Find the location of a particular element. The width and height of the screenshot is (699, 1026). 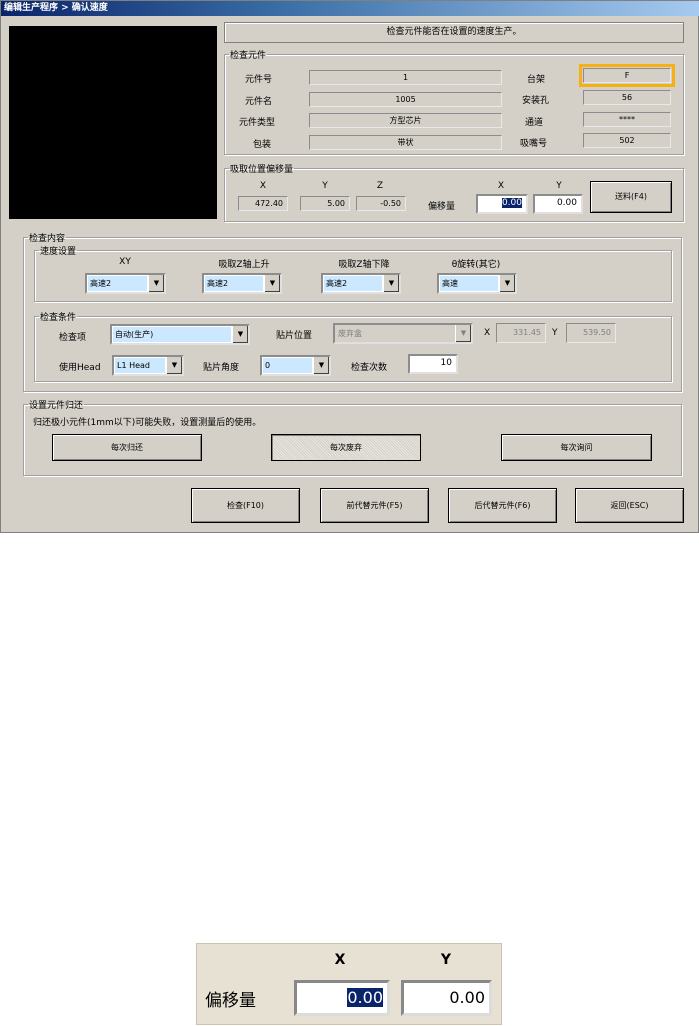

package-label: 包装 is located at coordinates (262, 145).